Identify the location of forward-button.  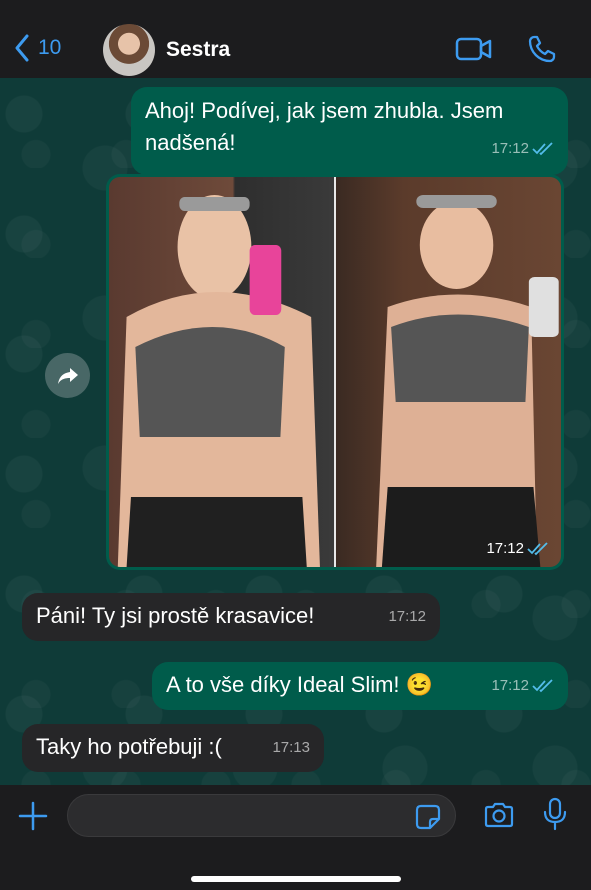
(67, 375).